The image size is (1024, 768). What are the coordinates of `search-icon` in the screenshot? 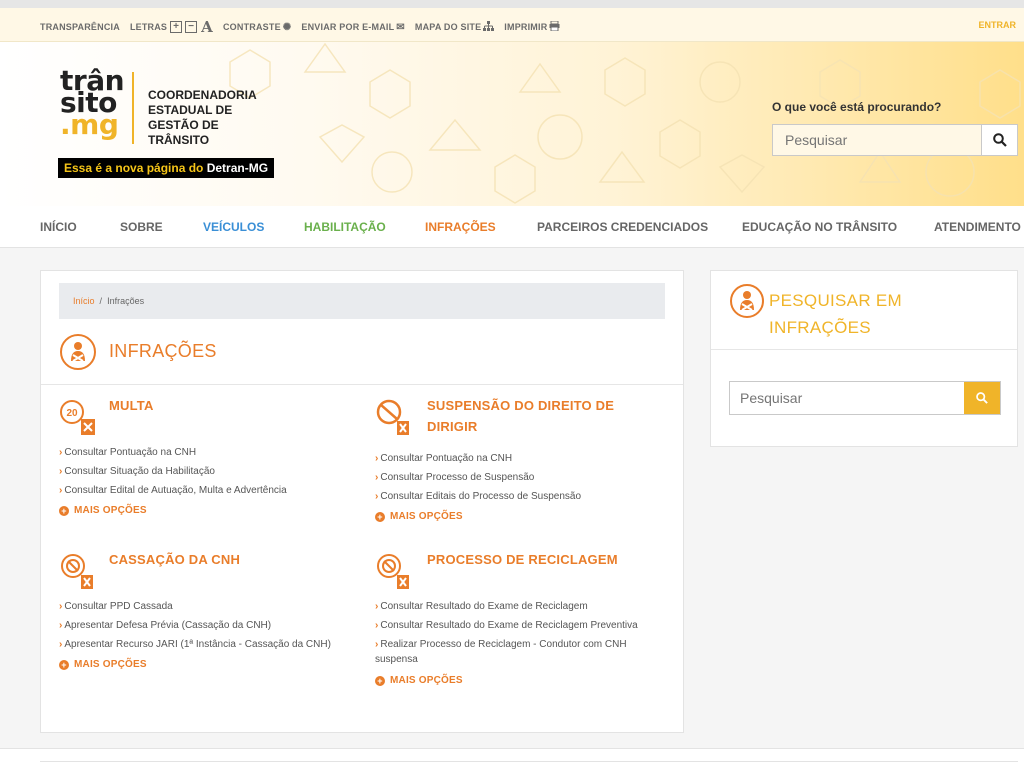 It's located at (999, 140).